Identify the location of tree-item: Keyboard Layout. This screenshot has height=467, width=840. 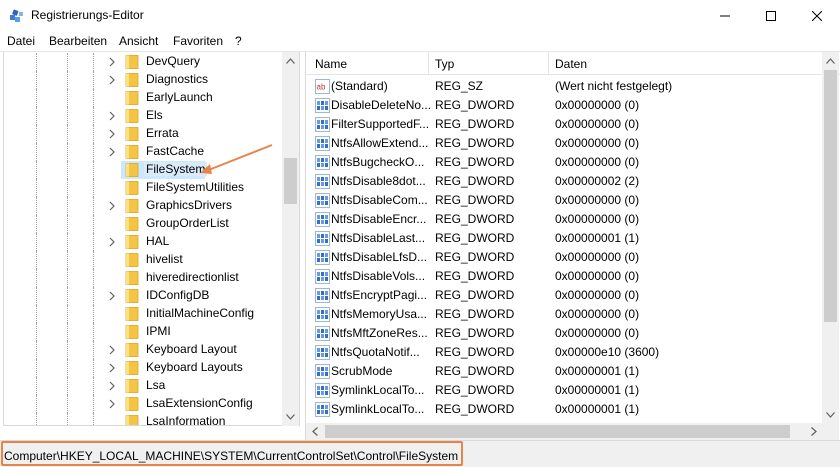
(144, 350).